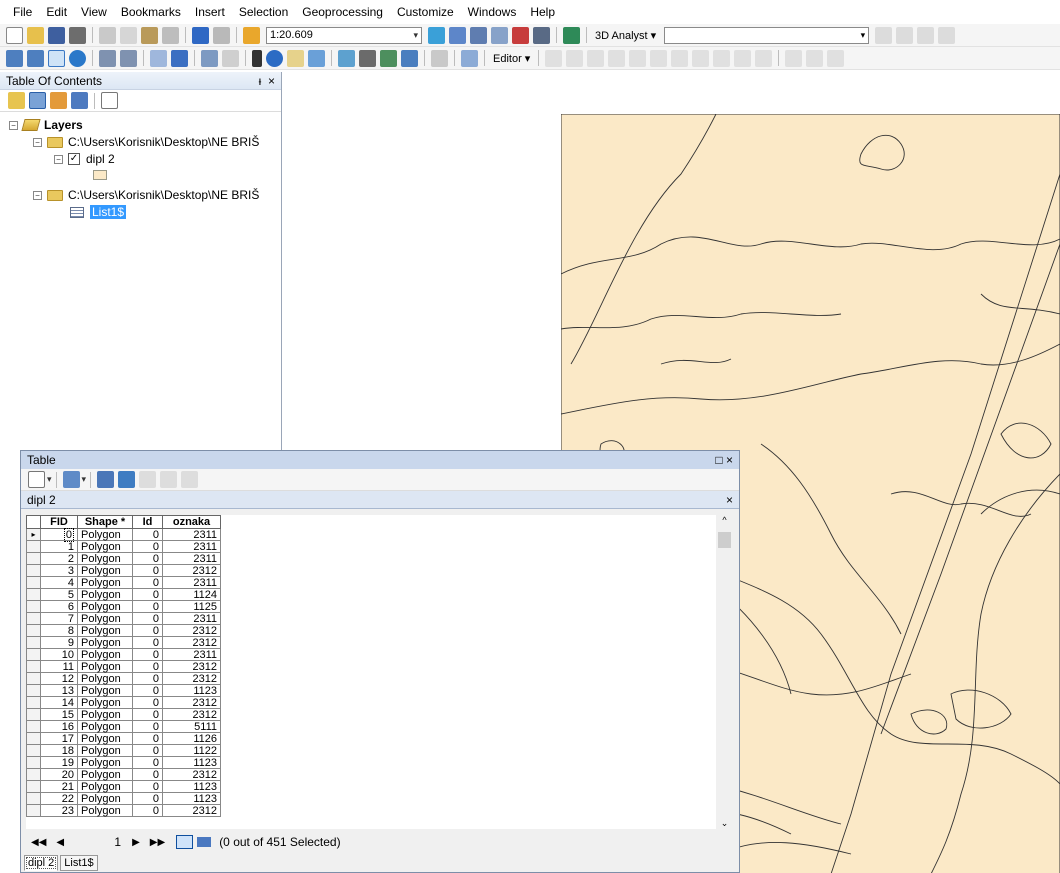  What do you see at coordinates (98, 212) in the screenshot?
I see `table-node-list1: List1$` at bounding box center [98, 212].